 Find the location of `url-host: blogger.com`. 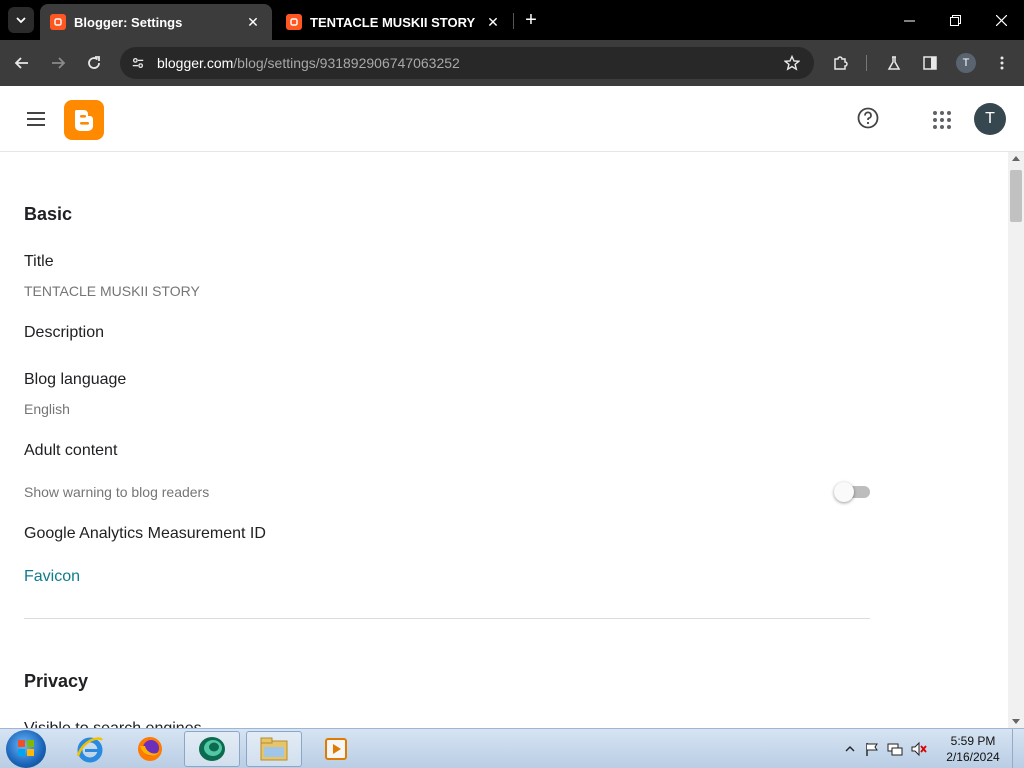

url-host: blogger.com is located at coordinates (195, 63).